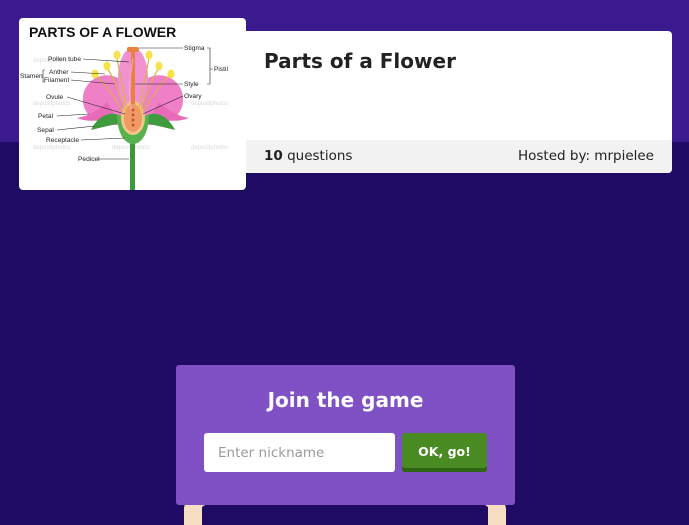 This screenshot has width=689, height=525. Describe the element at coordinates (89, 159) in the screenshot. I see `label-pedicel: Pedicel` at that location.